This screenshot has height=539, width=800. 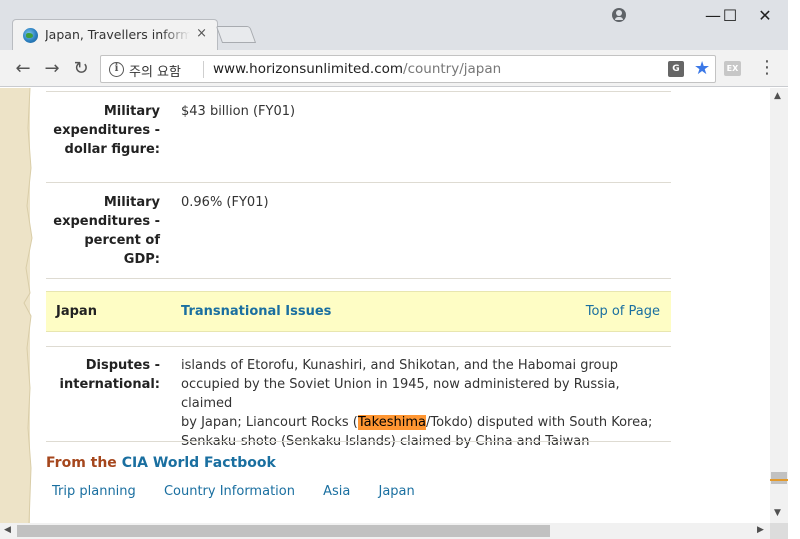 What do you see at coordinates (777, 513) in the screenshot?
I see `scroll-down-icon: ▼` at bounding box center [777, 513].